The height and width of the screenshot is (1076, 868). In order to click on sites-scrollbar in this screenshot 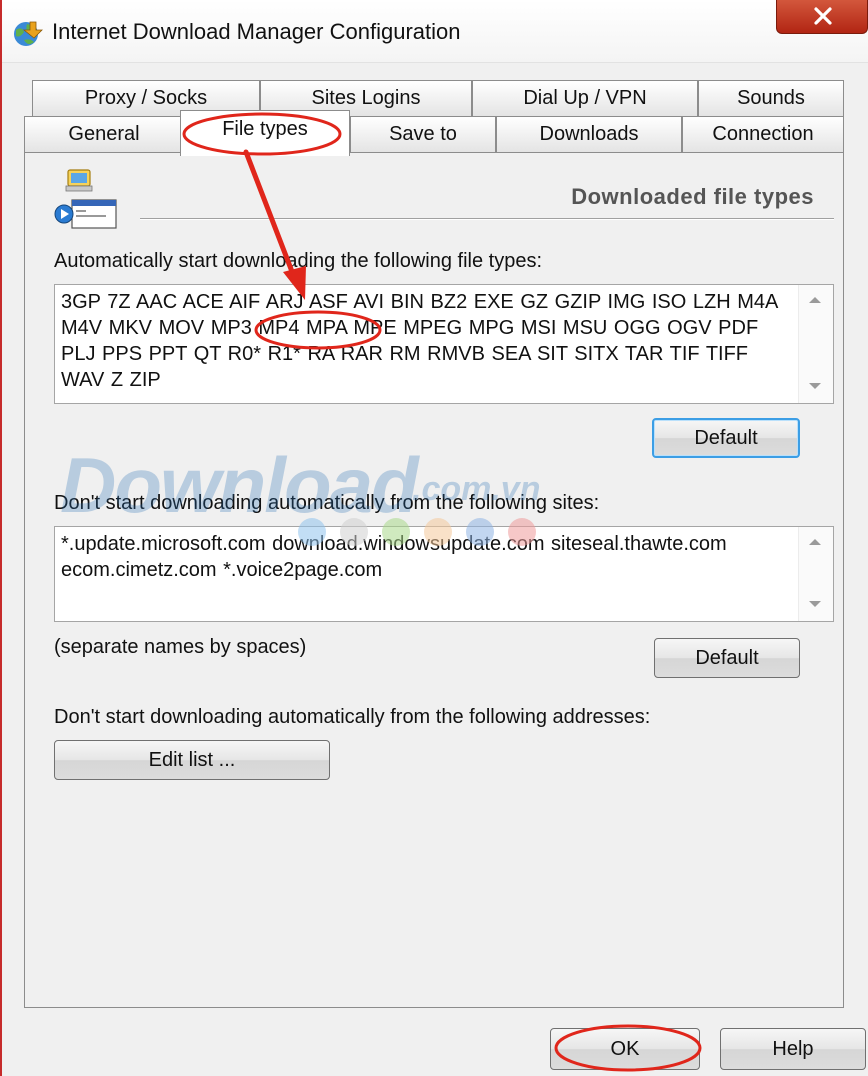, I will do `click(815, 574)`.